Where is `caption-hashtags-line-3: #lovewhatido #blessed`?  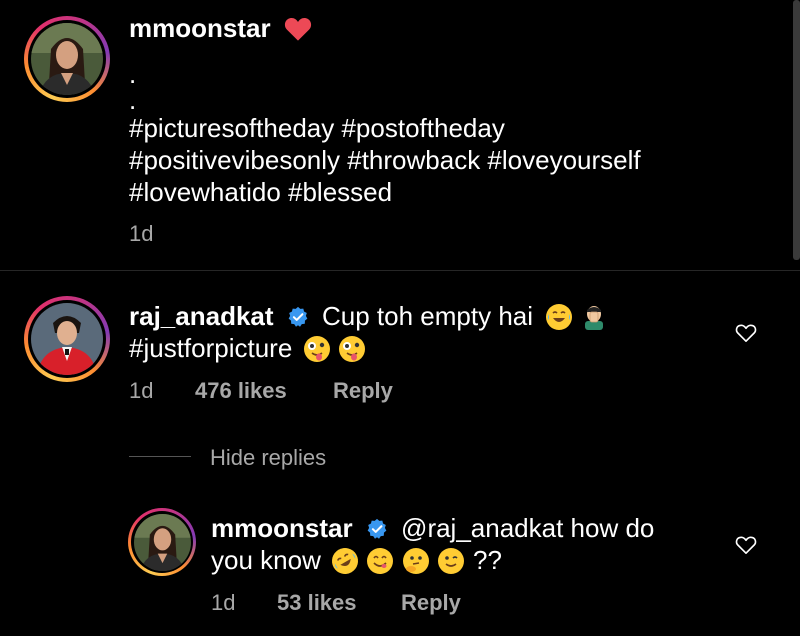
caption-hashtags-line-3: #lovewhatido #blessed is located at coordinates (260, 192).